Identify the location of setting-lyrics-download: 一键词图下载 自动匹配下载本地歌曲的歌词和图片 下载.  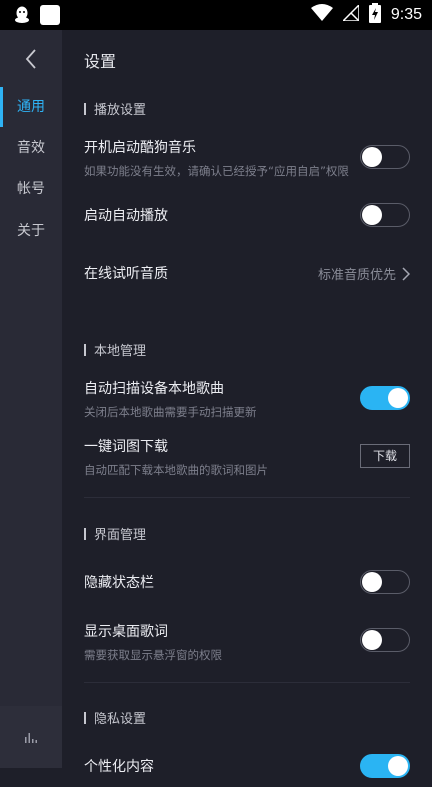
(247, 460).